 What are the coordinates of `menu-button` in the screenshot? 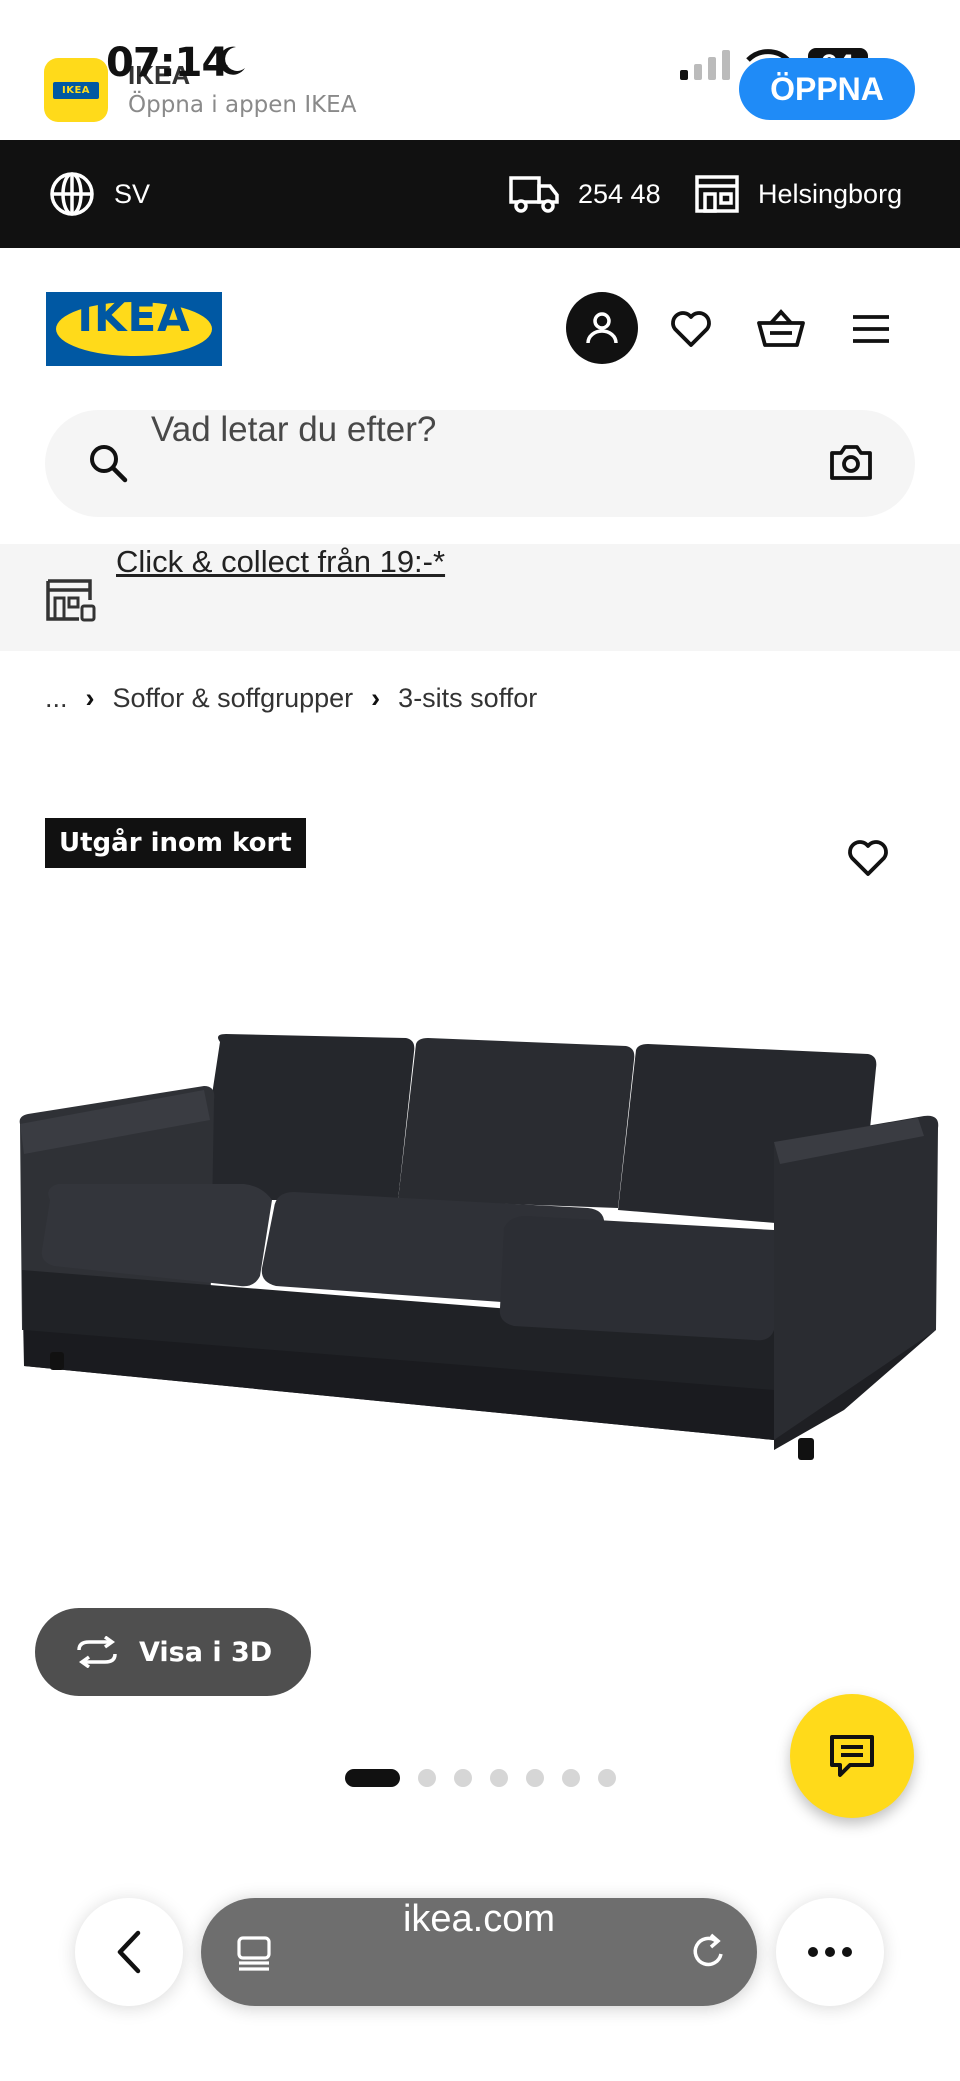 It's located at (871, 329).